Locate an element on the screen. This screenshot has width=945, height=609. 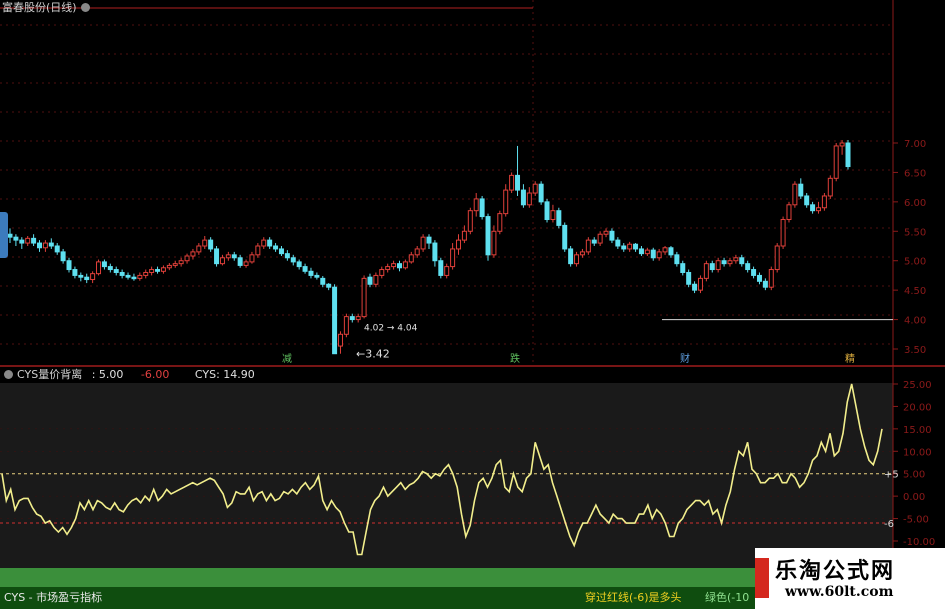
price-axis-tick-label: 6.00 is located at coordinates (915, 203).